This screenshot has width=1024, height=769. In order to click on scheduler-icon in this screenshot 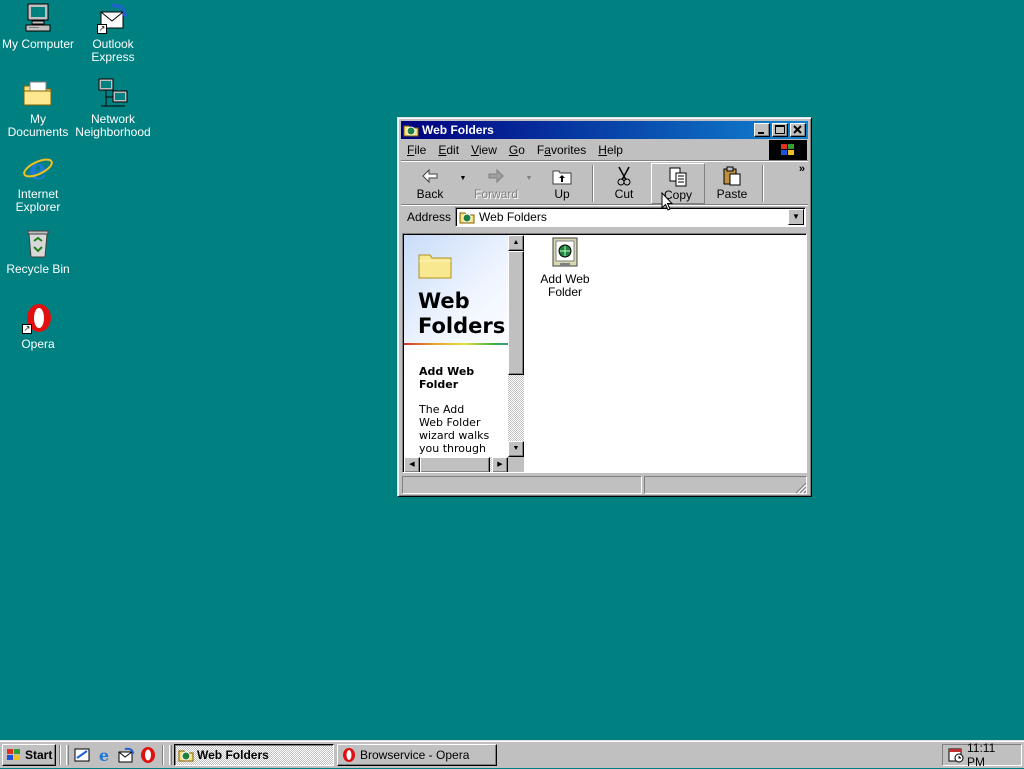, I will do `click(956, 755)`.